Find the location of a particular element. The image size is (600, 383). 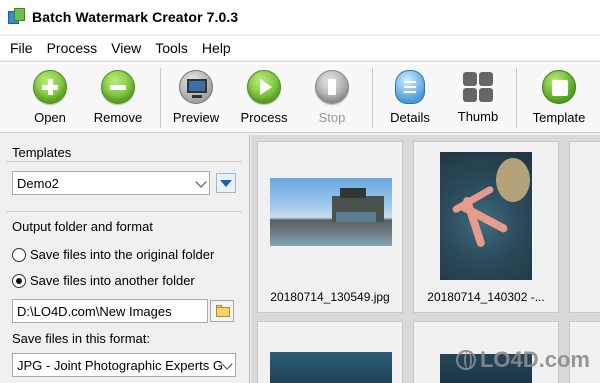

window-title: Batch Watermark Creator 7.0.3 is located at coordinates (135, 17).